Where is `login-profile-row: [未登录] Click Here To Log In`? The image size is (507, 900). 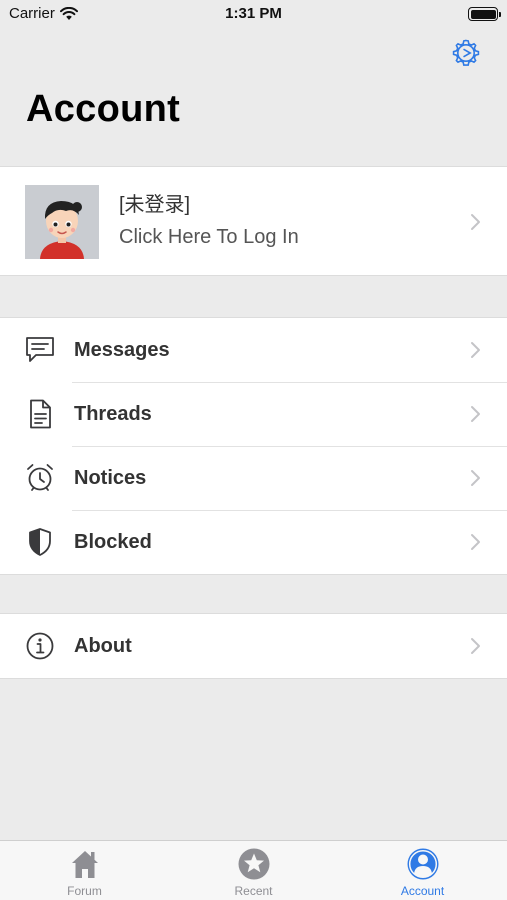 login-profile-row: [未登录] Click Here To Log In is located at coordinates (253, 221).